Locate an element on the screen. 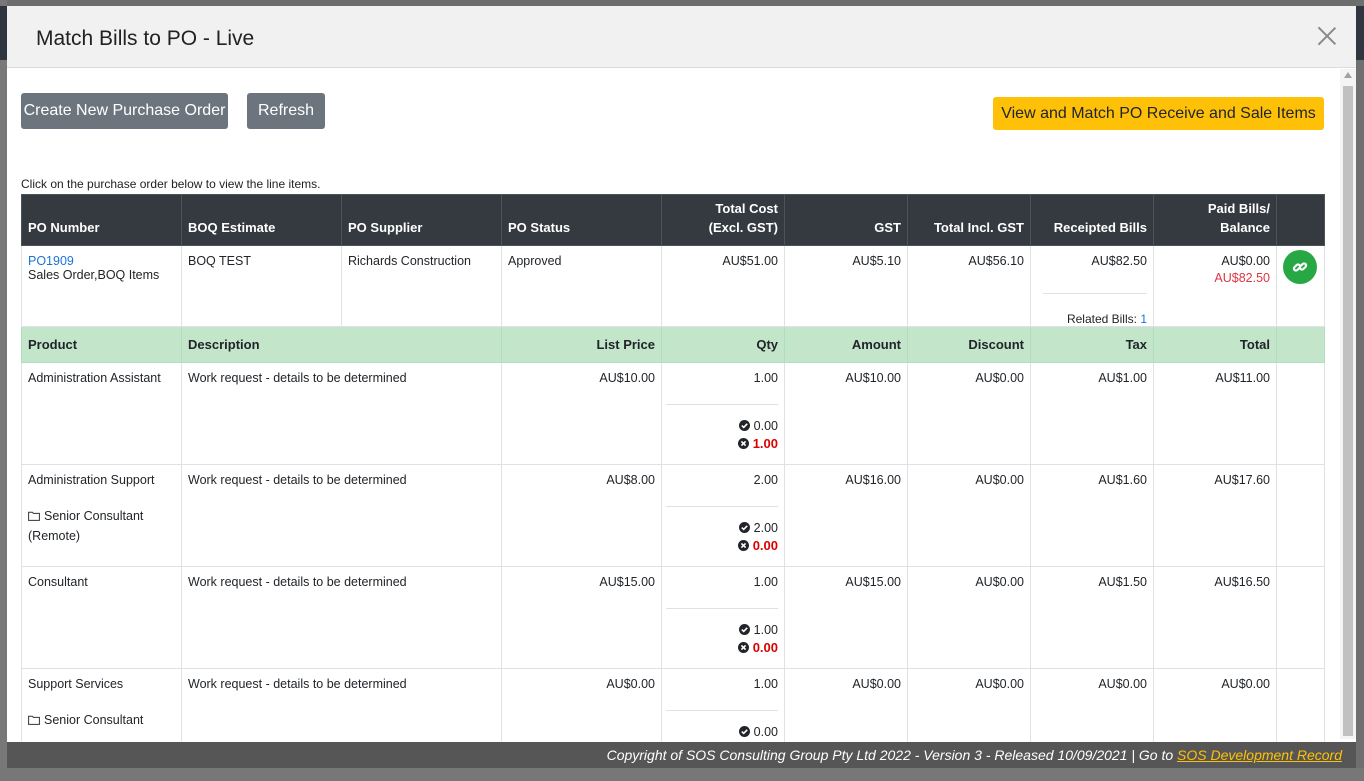 The width and height of the screenshot is (1364, 781). backdrop-left is located at coordinates (3, 390).